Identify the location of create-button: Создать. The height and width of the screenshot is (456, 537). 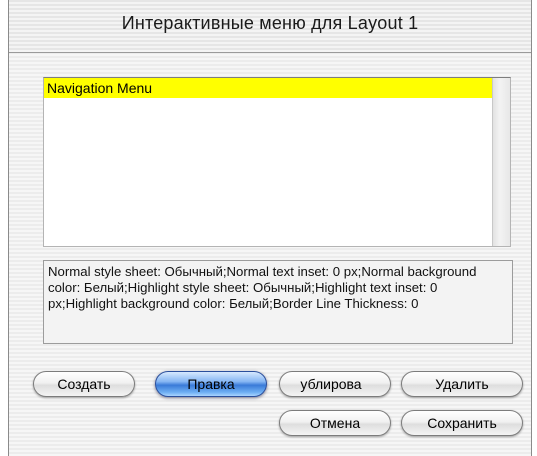
(84, 384).